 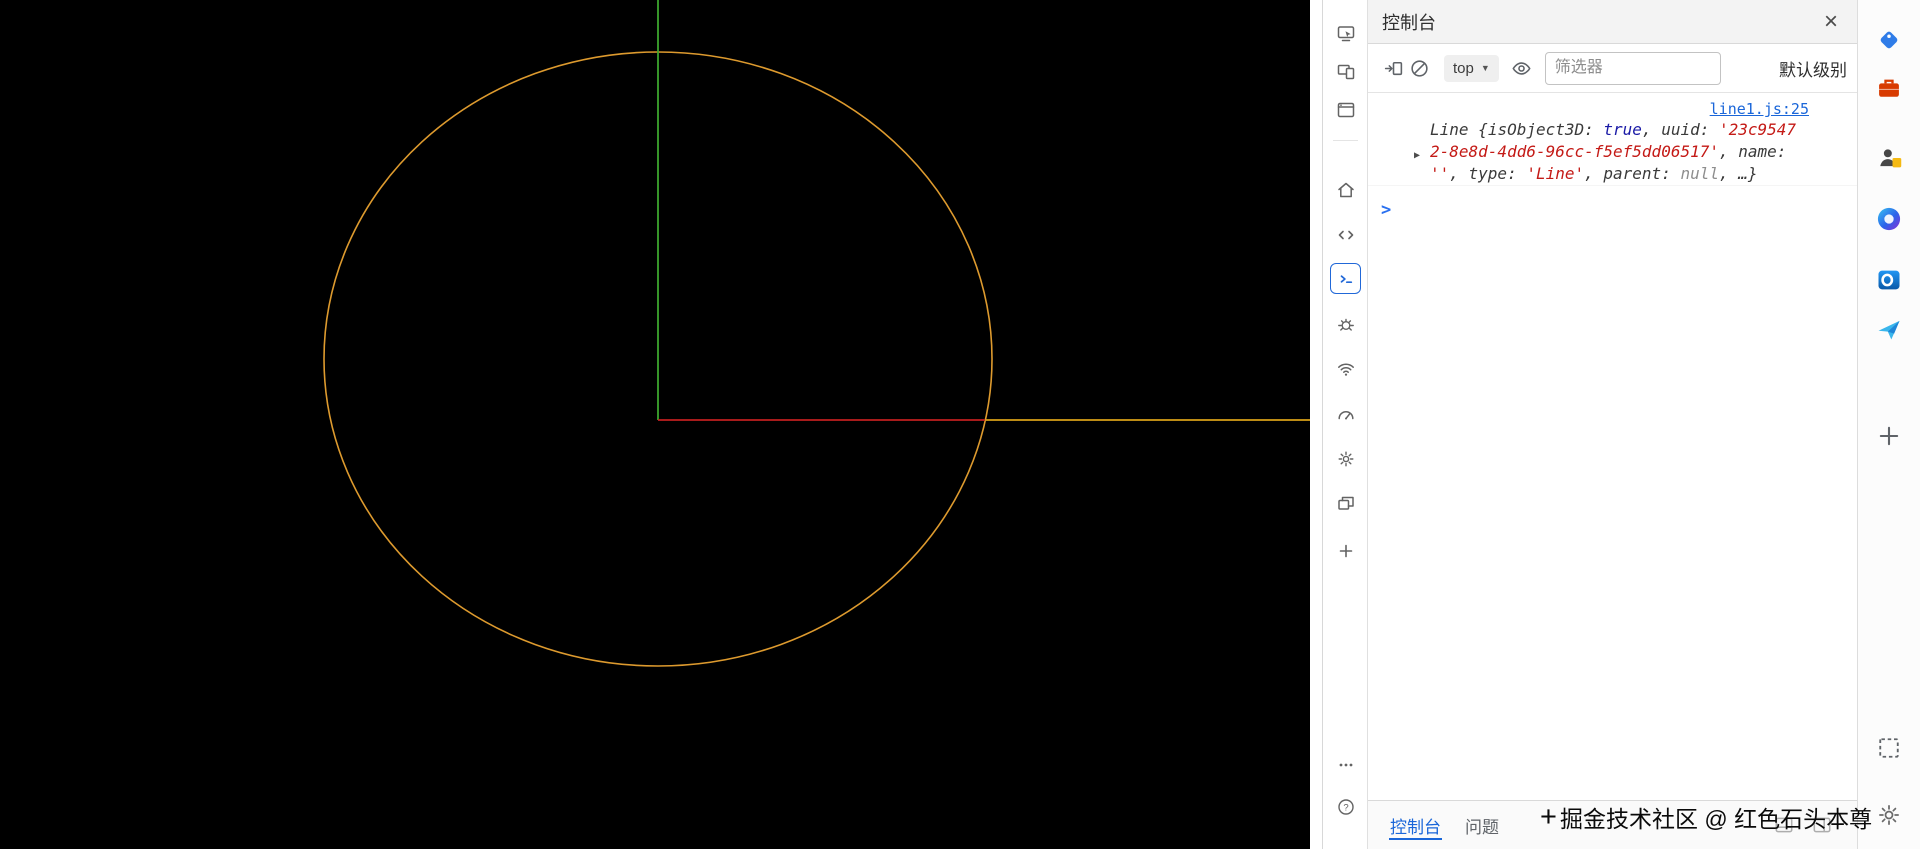 I want to click on gear-icon, so click(x=1889, y=815).